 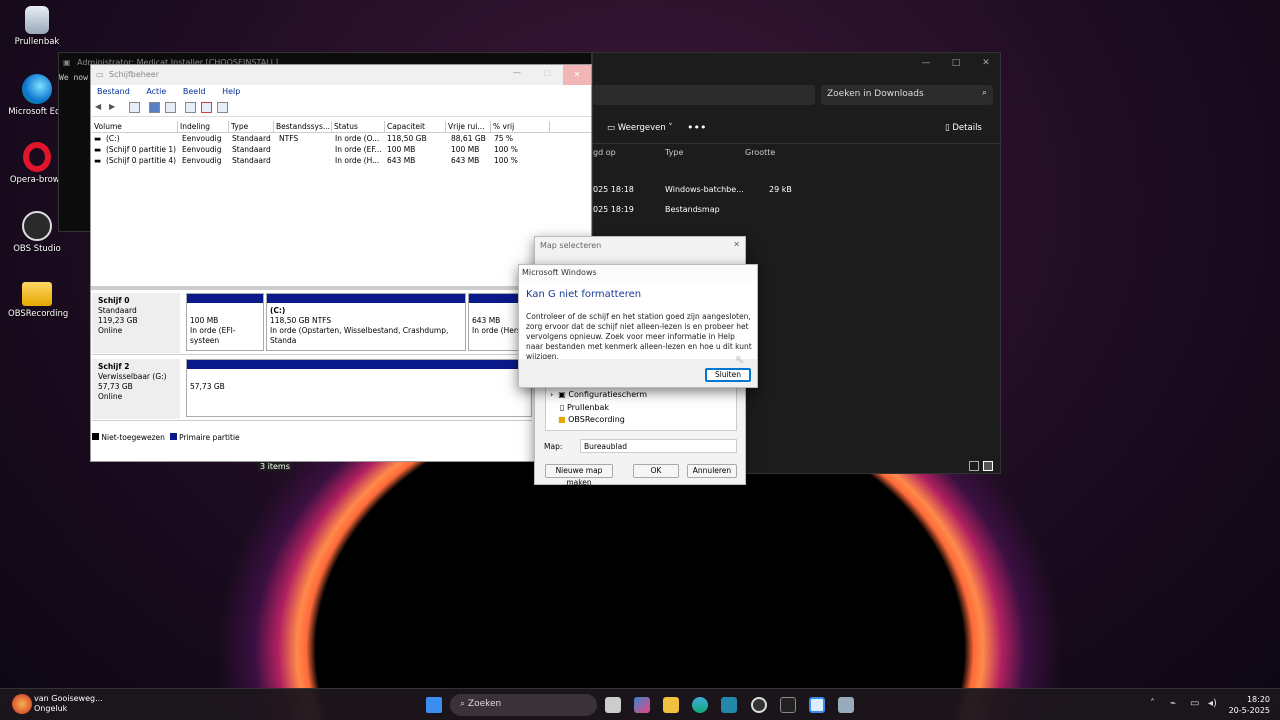 I want to click on view-menu: ▭ Weergeven ˅, so click(x=640, y=128).